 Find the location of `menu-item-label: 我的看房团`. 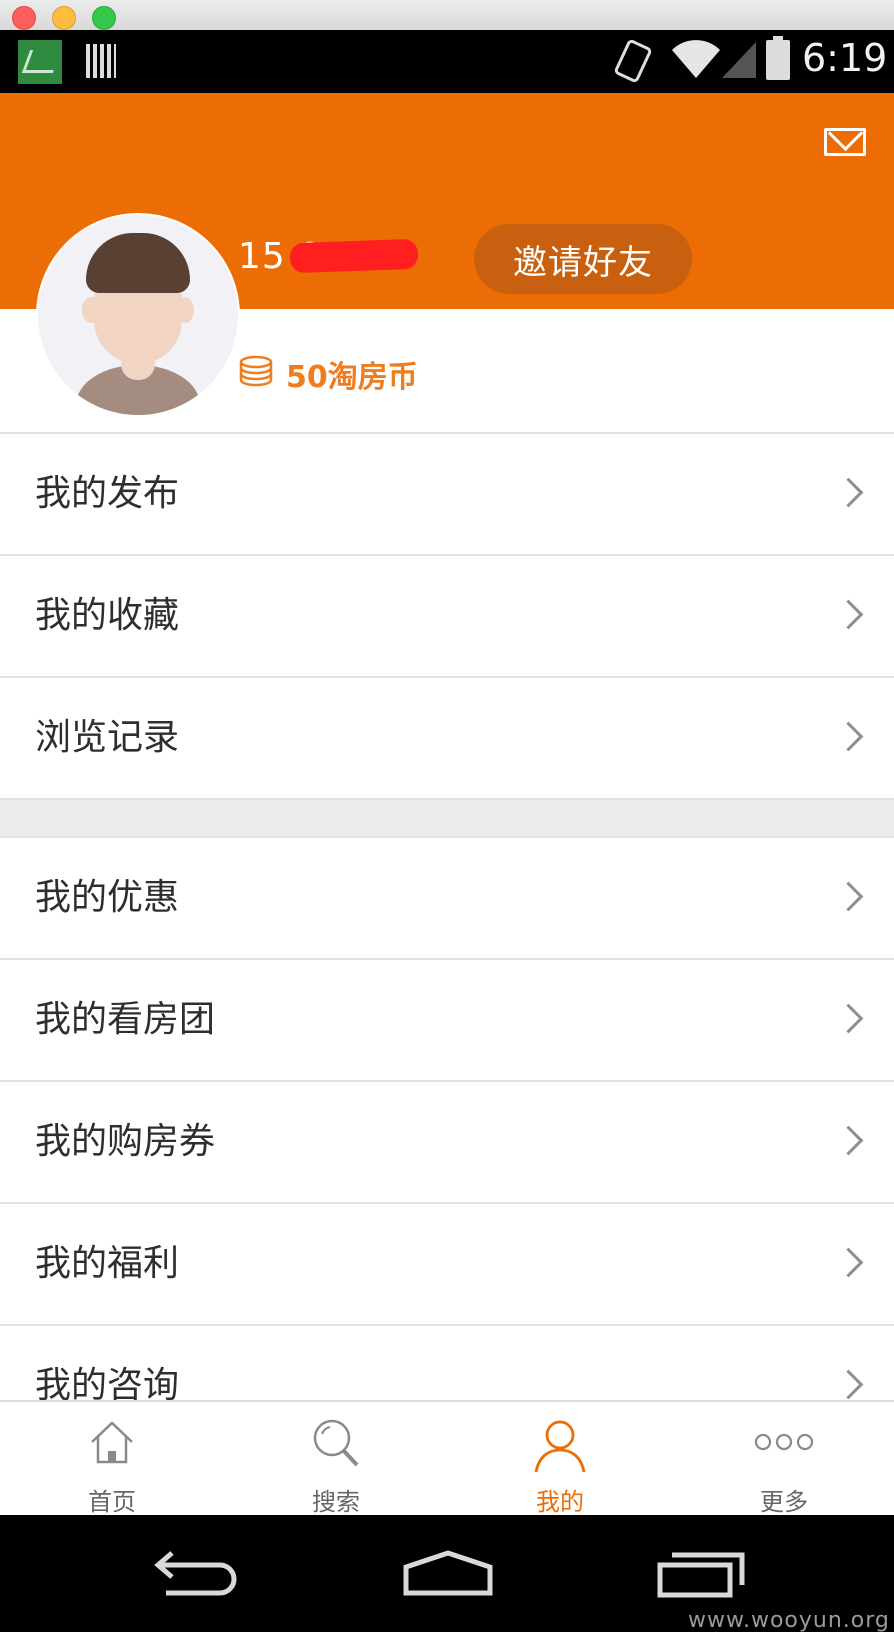

menu-item-label: 我的看房团 is located at coordinates (125, 1019).